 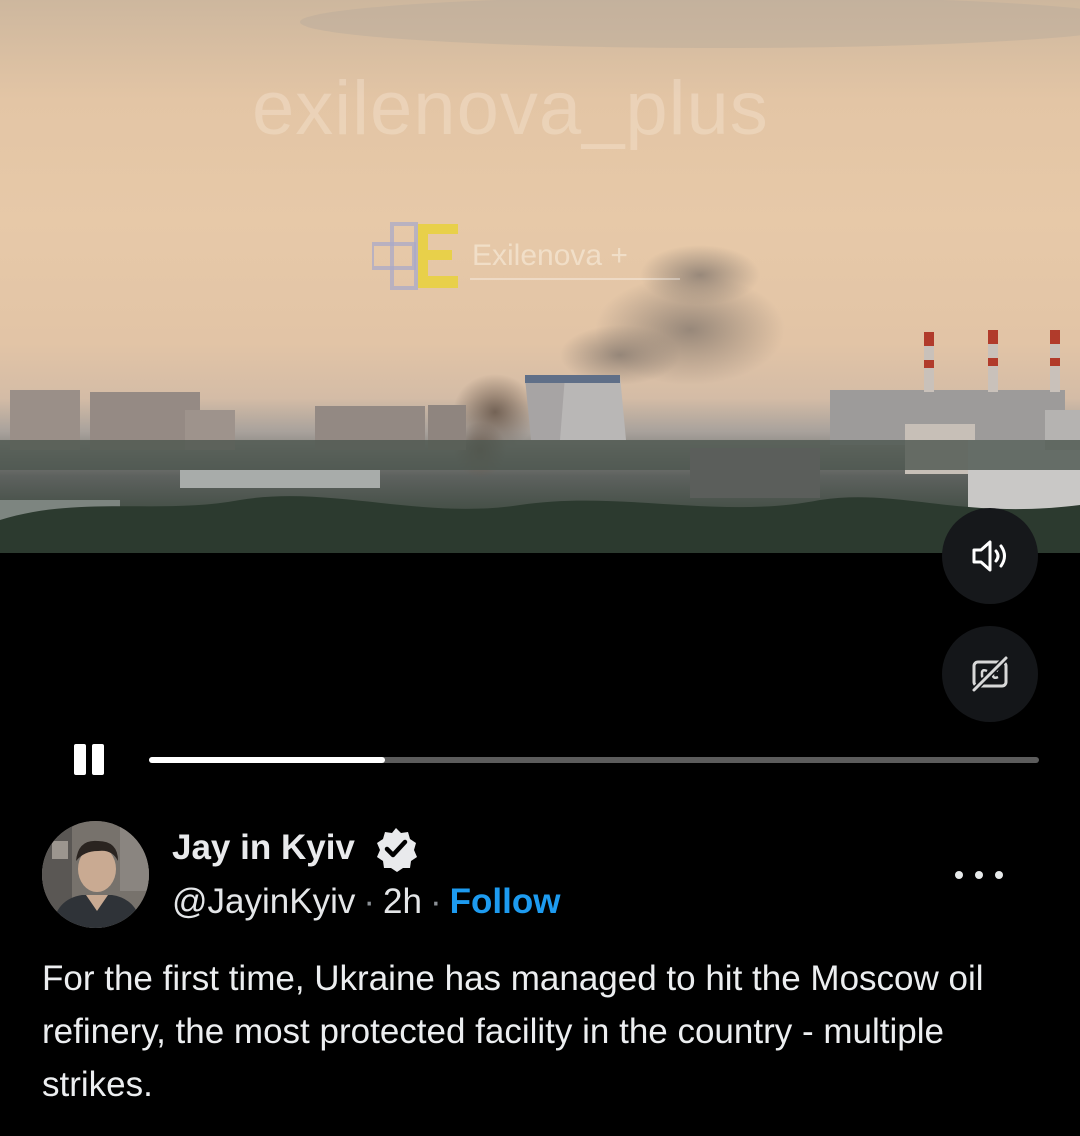 I want to click on watermark-logo-icon, so click(x=415, y=256).